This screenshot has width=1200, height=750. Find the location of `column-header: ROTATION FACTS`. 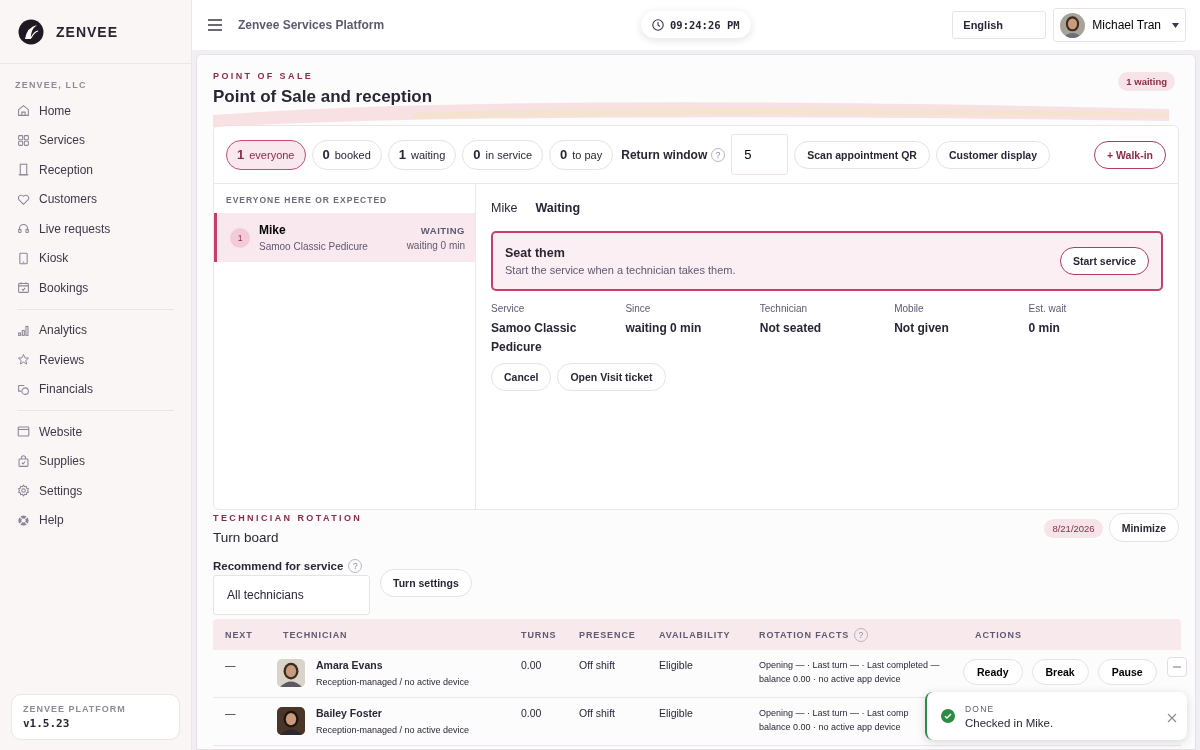

column-header: ROTATION FACTS is located at coordinates (804, 634).